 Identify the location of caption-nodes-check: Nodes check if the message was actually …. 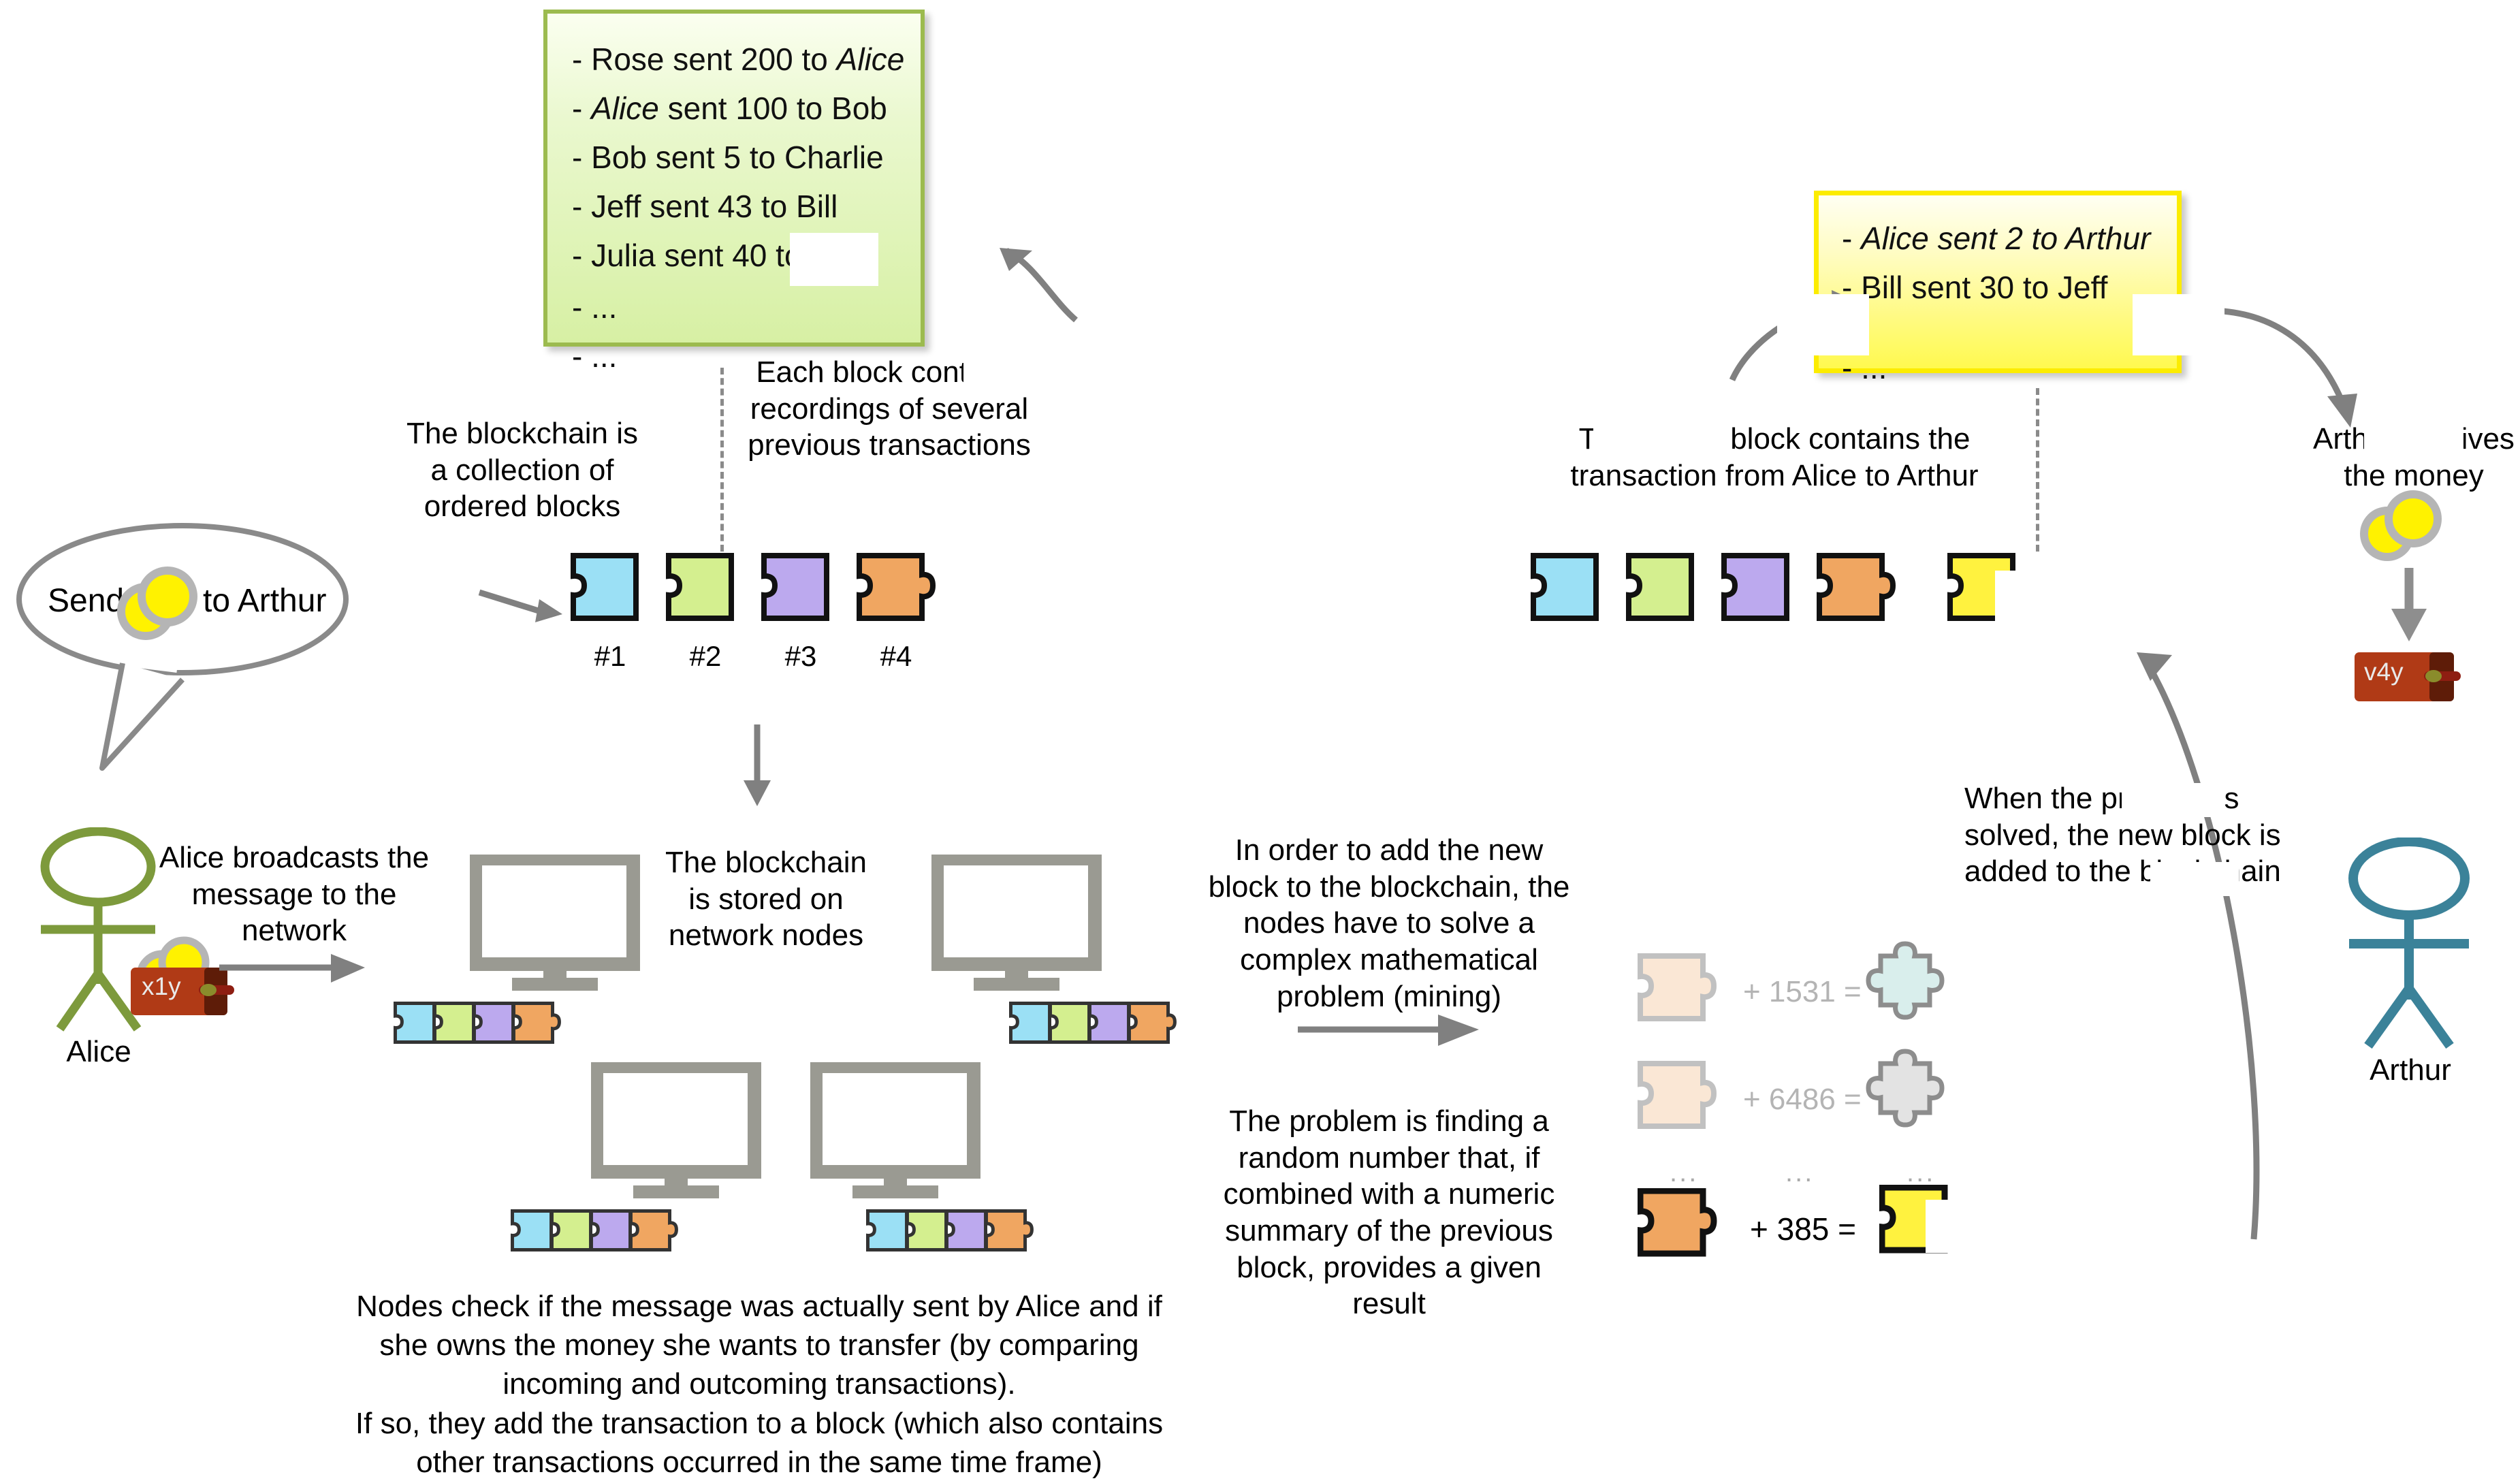
(759, 1384).